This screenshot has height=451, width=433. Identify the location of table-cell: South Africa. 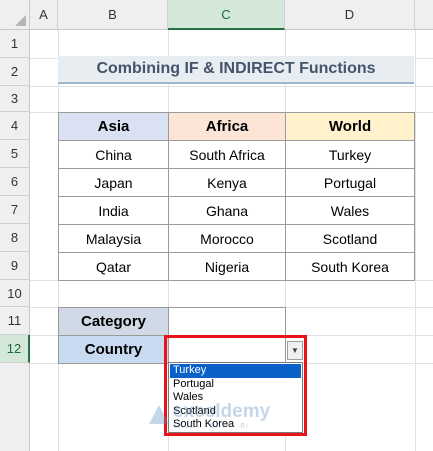
(227, 154).